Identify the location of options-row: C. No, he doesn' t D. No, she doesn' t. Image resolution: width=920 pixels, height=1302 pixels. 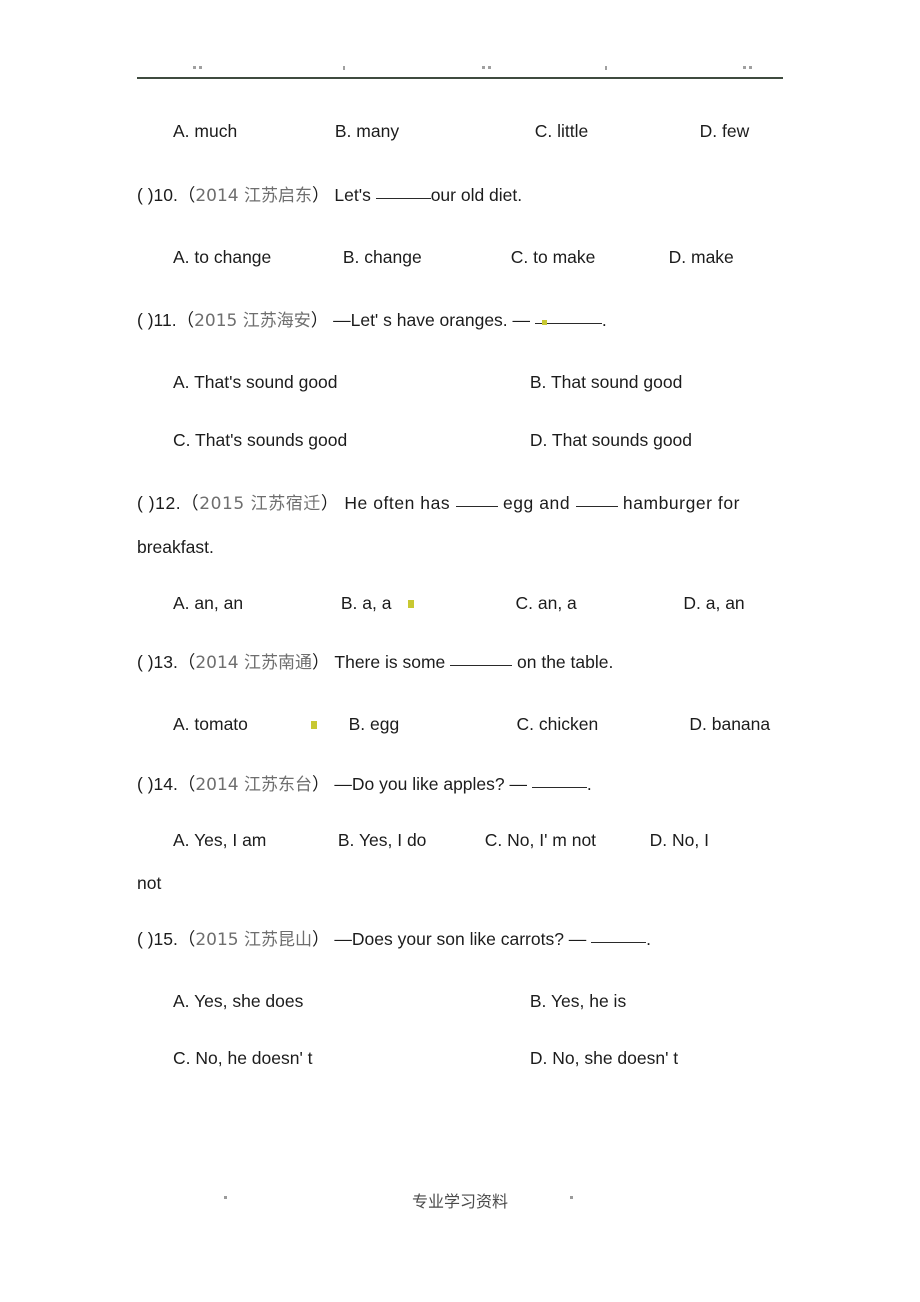
(460, 1058).